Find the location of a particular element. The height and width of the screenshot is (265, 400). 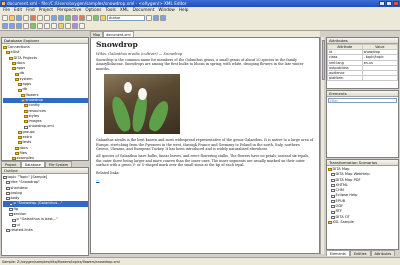

elements-filter-input: Filter is located at coordinates (362, 100).